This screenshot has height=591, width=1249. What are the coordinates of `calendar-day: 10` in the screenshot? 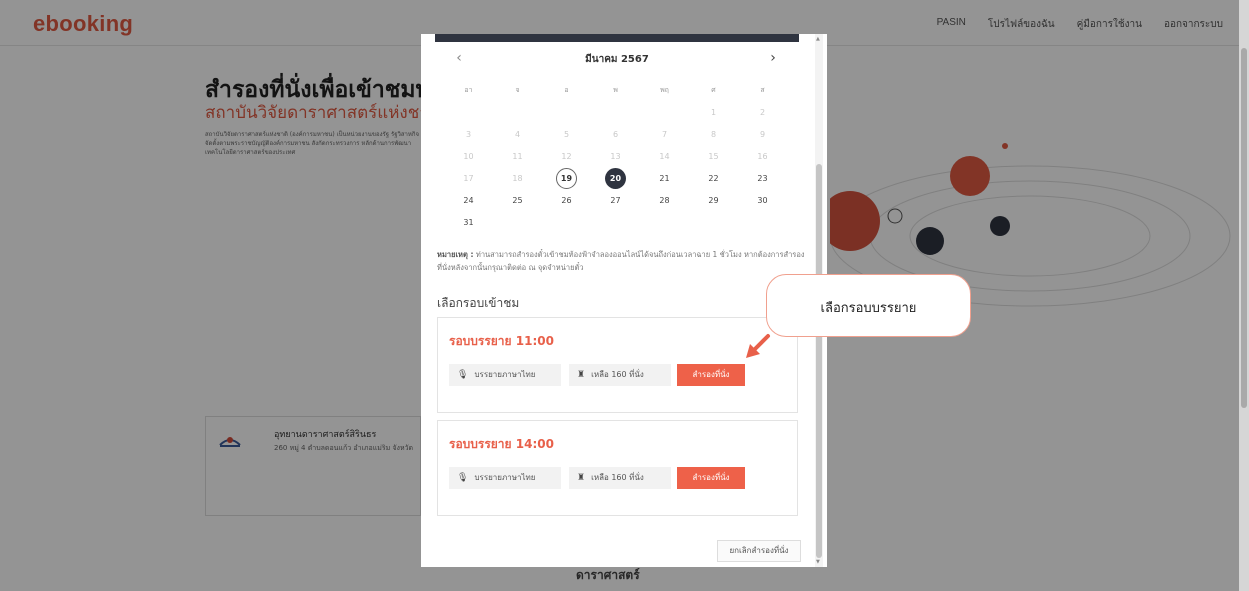 It's located at (468, 156).